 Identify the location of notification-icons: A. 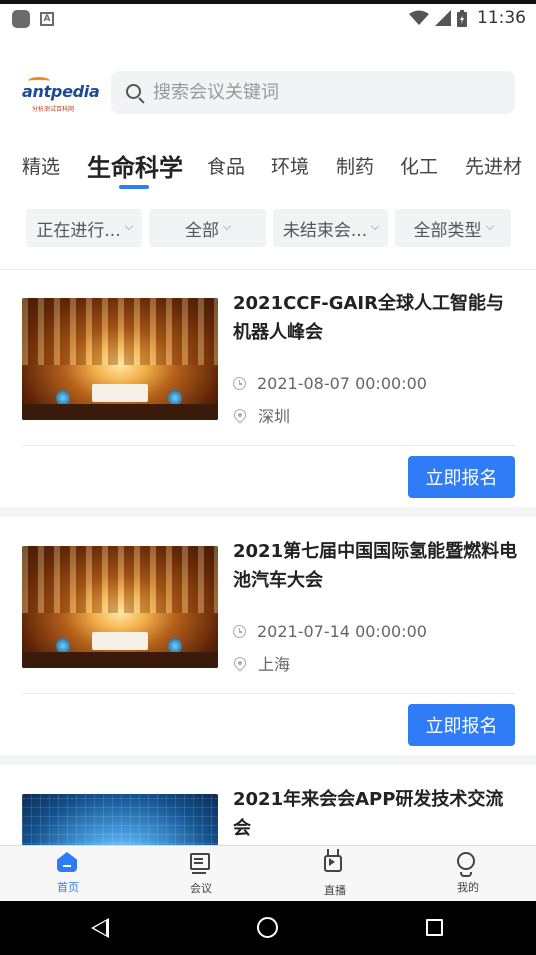
(33, 19).